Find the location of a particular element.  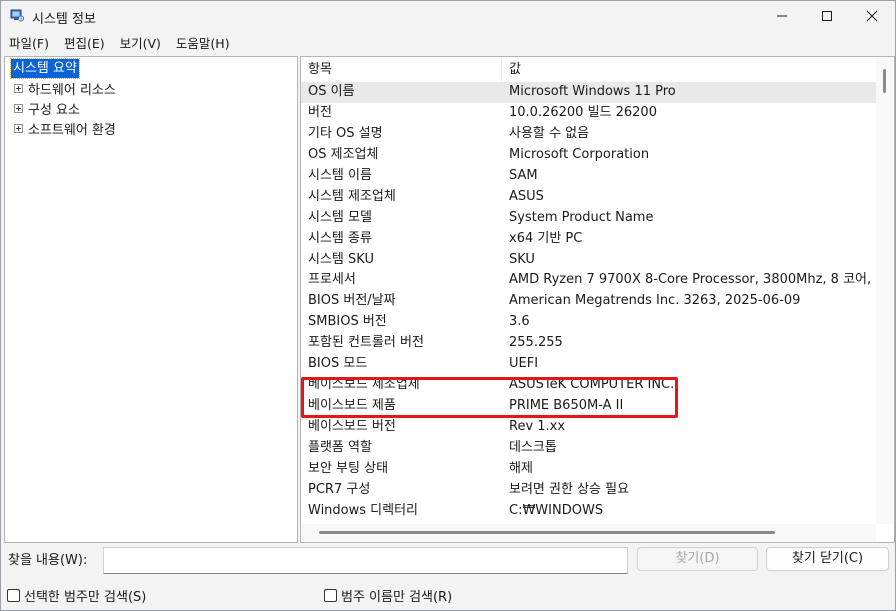

tree-item-label: 구성 요소 is located at coordinates (54, 110).